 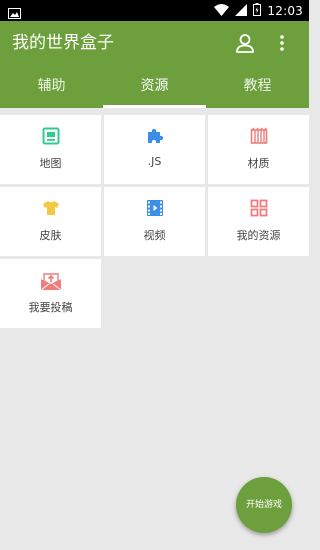 I want to click on user-icon, so click(x=245, y=43).